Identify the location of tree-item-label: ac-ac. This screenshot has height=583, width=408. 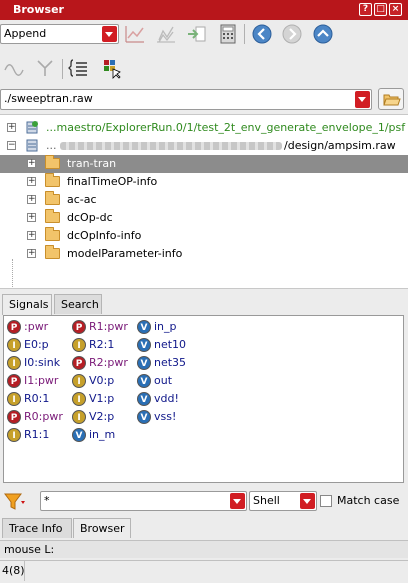
(82, 199).